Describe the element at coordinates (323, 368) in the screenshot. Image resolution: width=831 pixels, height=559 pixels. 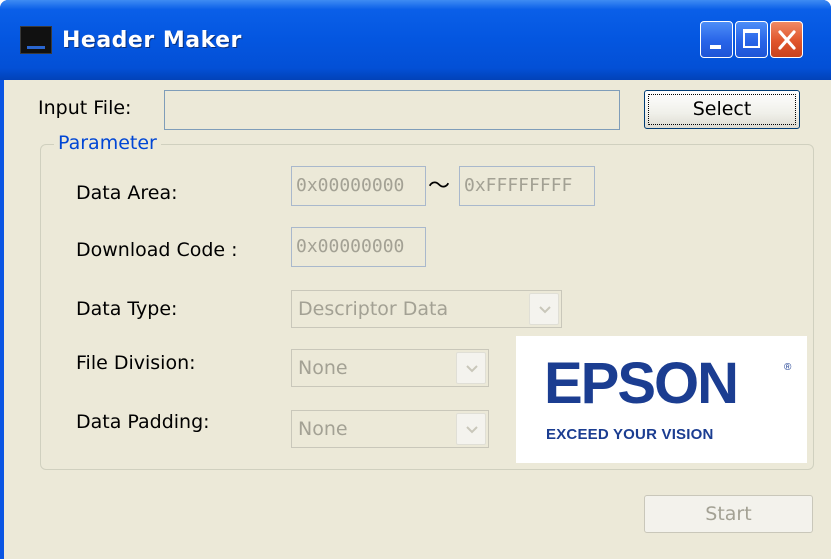
I see `file-division-value: None` at that location.